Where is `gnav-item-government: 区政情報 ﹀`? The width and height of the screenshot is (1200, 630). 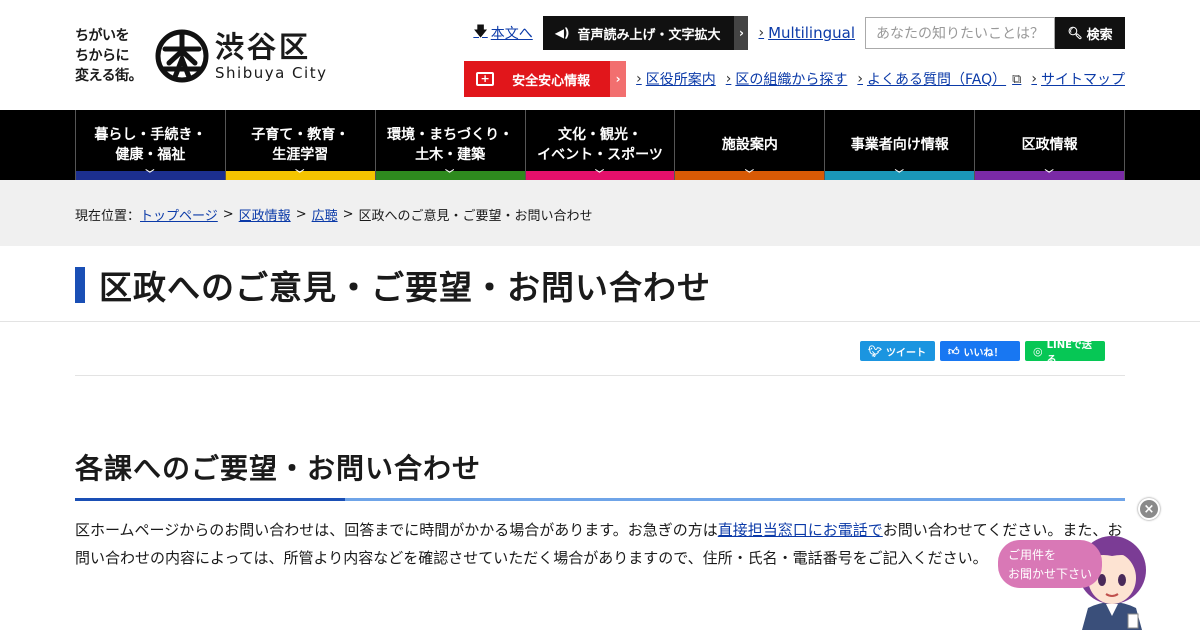 gnav-item-government: 区政情報 ﹀ is located at coordinates (1050, 145).